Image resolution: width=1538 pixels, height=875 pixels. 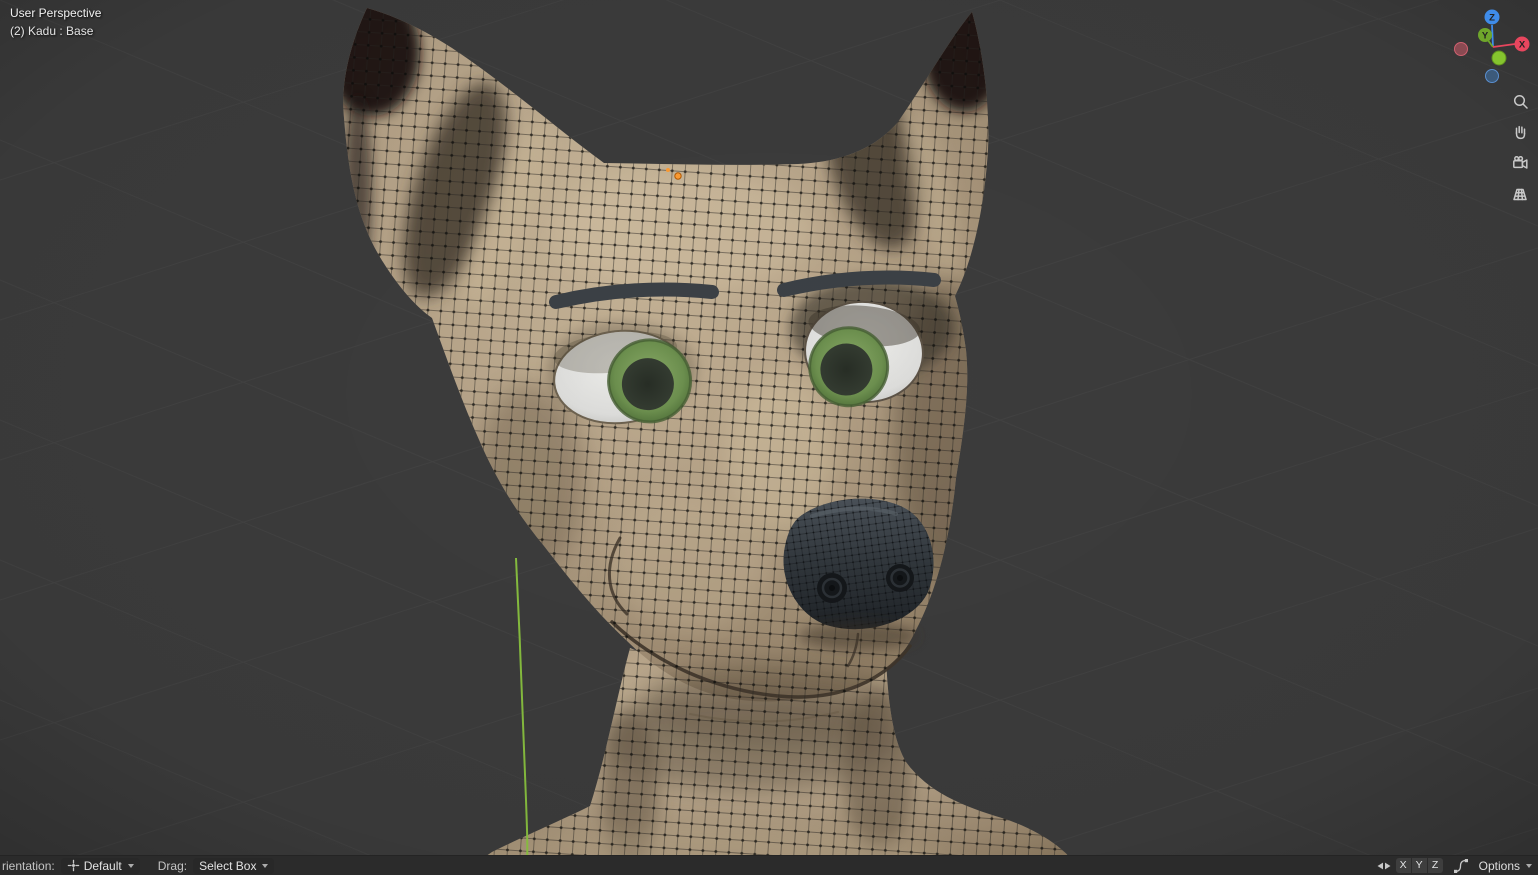 I want to click on mirror-button, so click(x=1384, y=866).